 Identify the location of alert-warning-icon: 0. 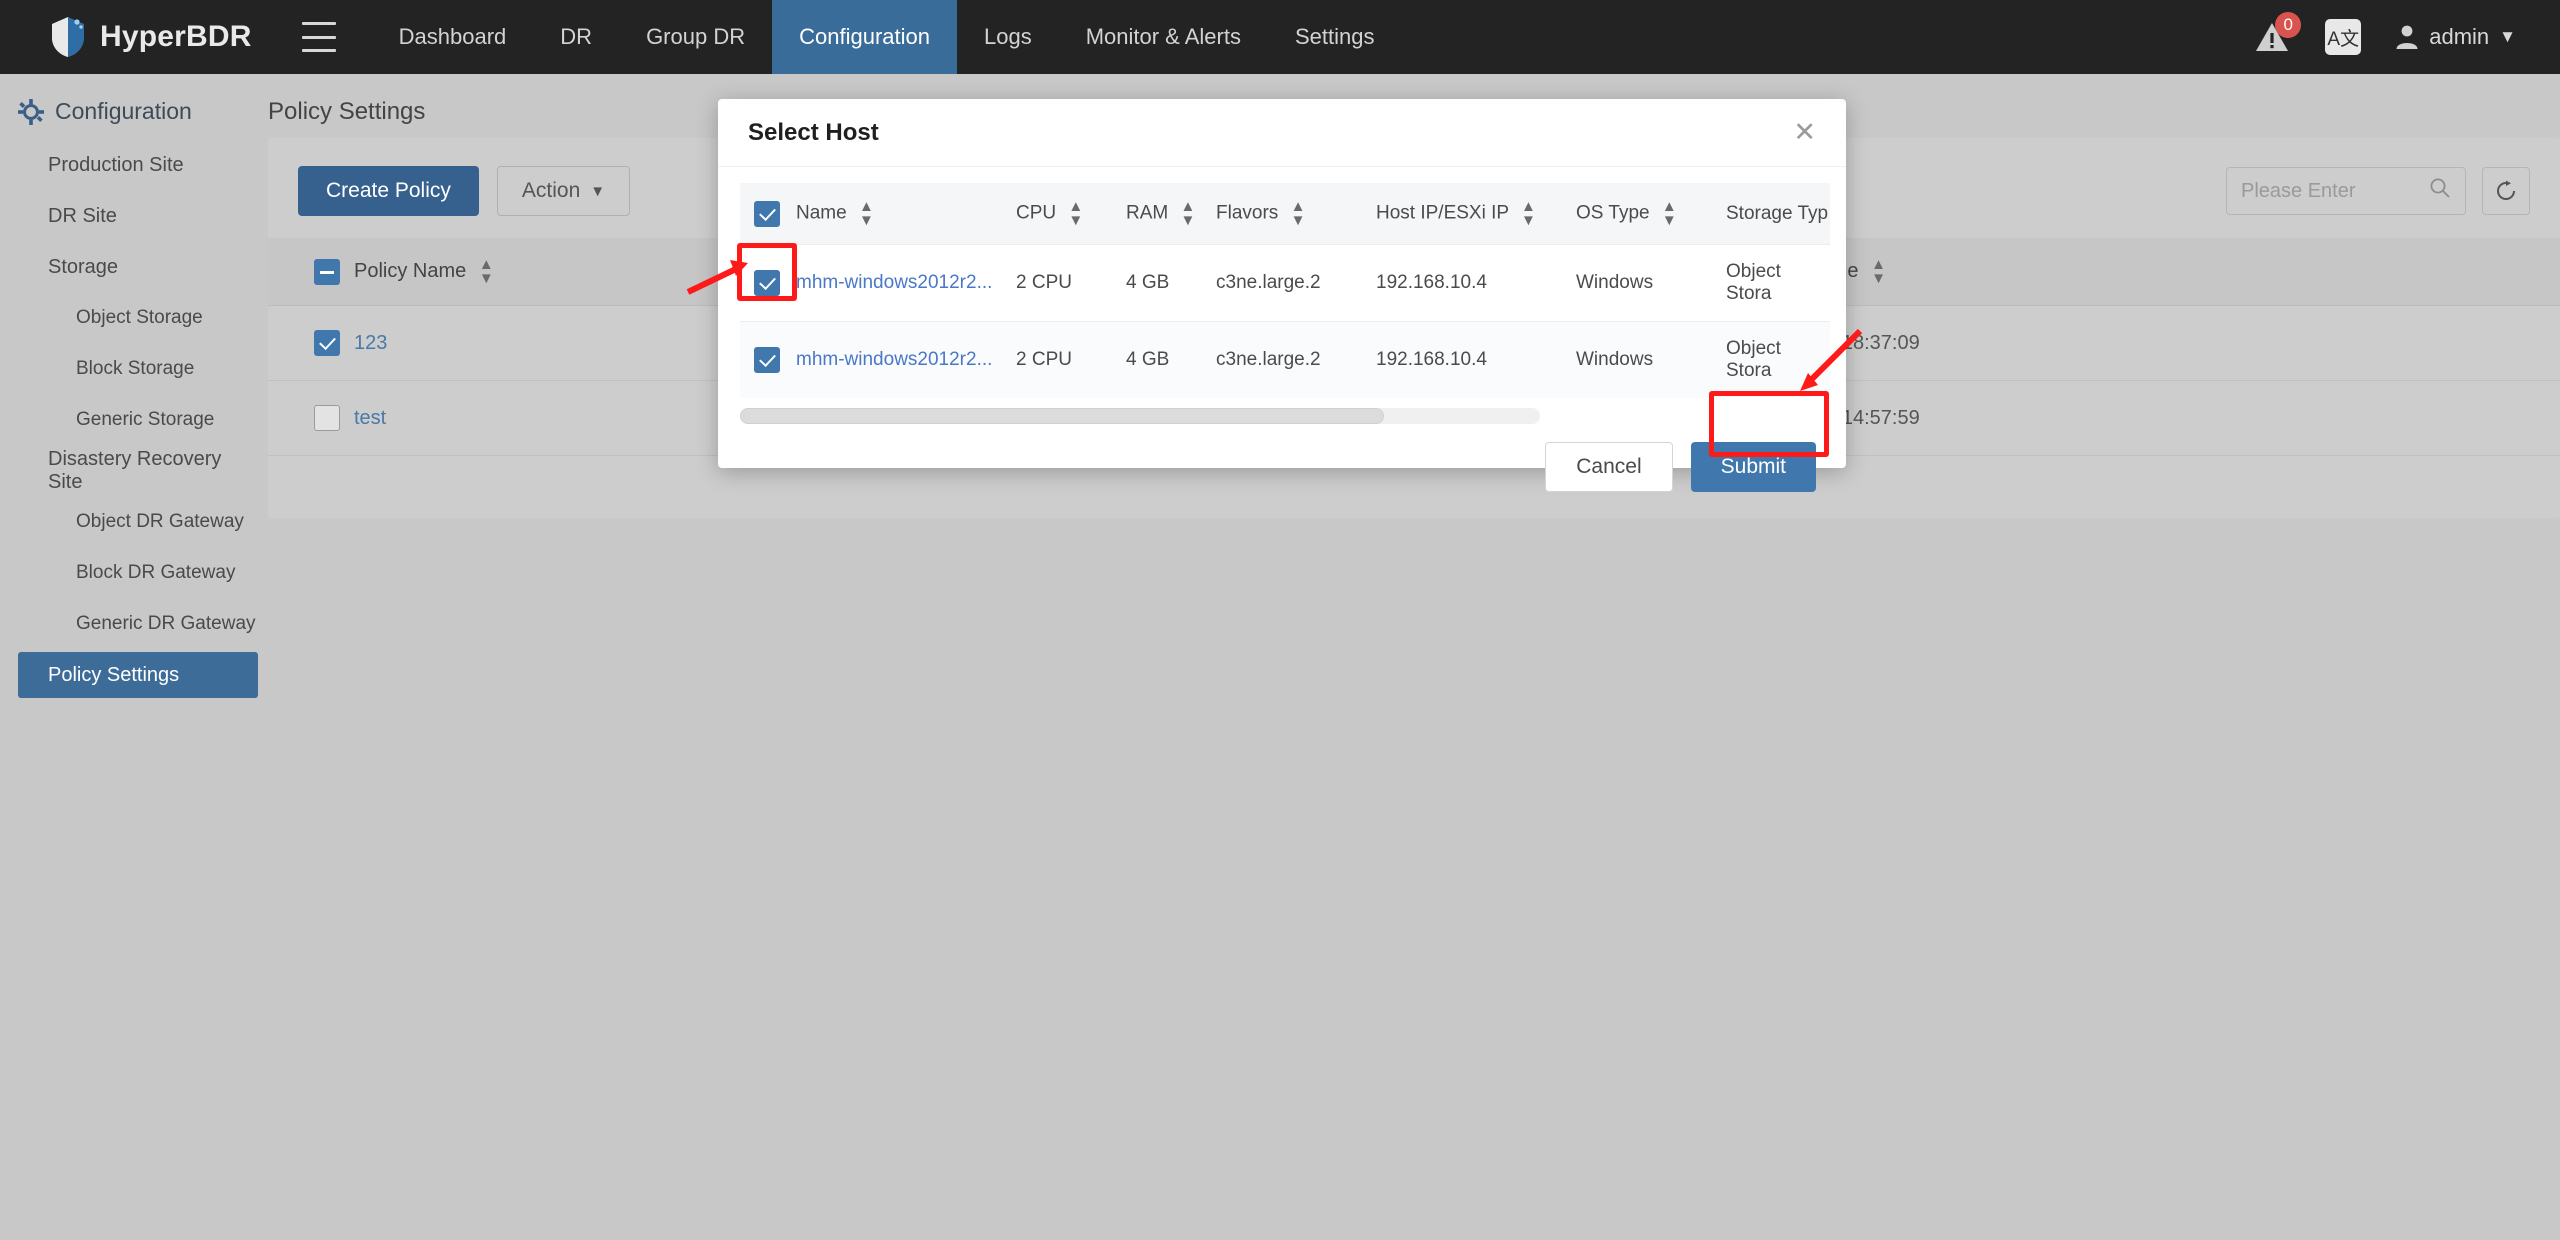
(2277, 34).